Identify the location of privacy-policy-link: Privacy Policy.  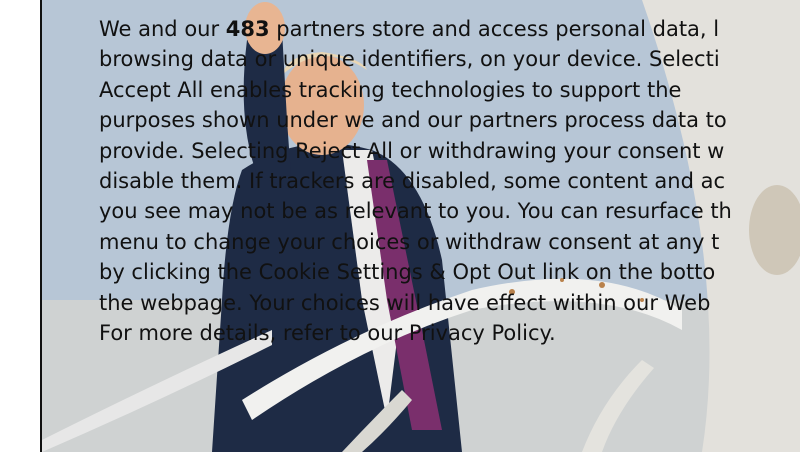
(479, 333).